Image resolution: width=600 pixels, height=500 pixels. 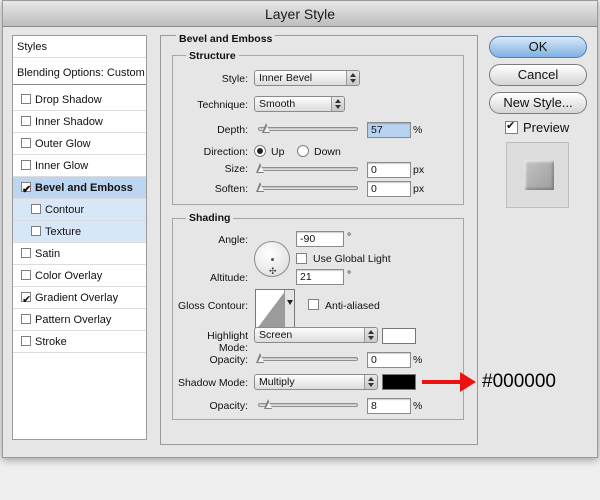 What do you see at coordinates (260, 151) in the screenshot?
I see `direction-up-radio` at bounding box center [260, 151].